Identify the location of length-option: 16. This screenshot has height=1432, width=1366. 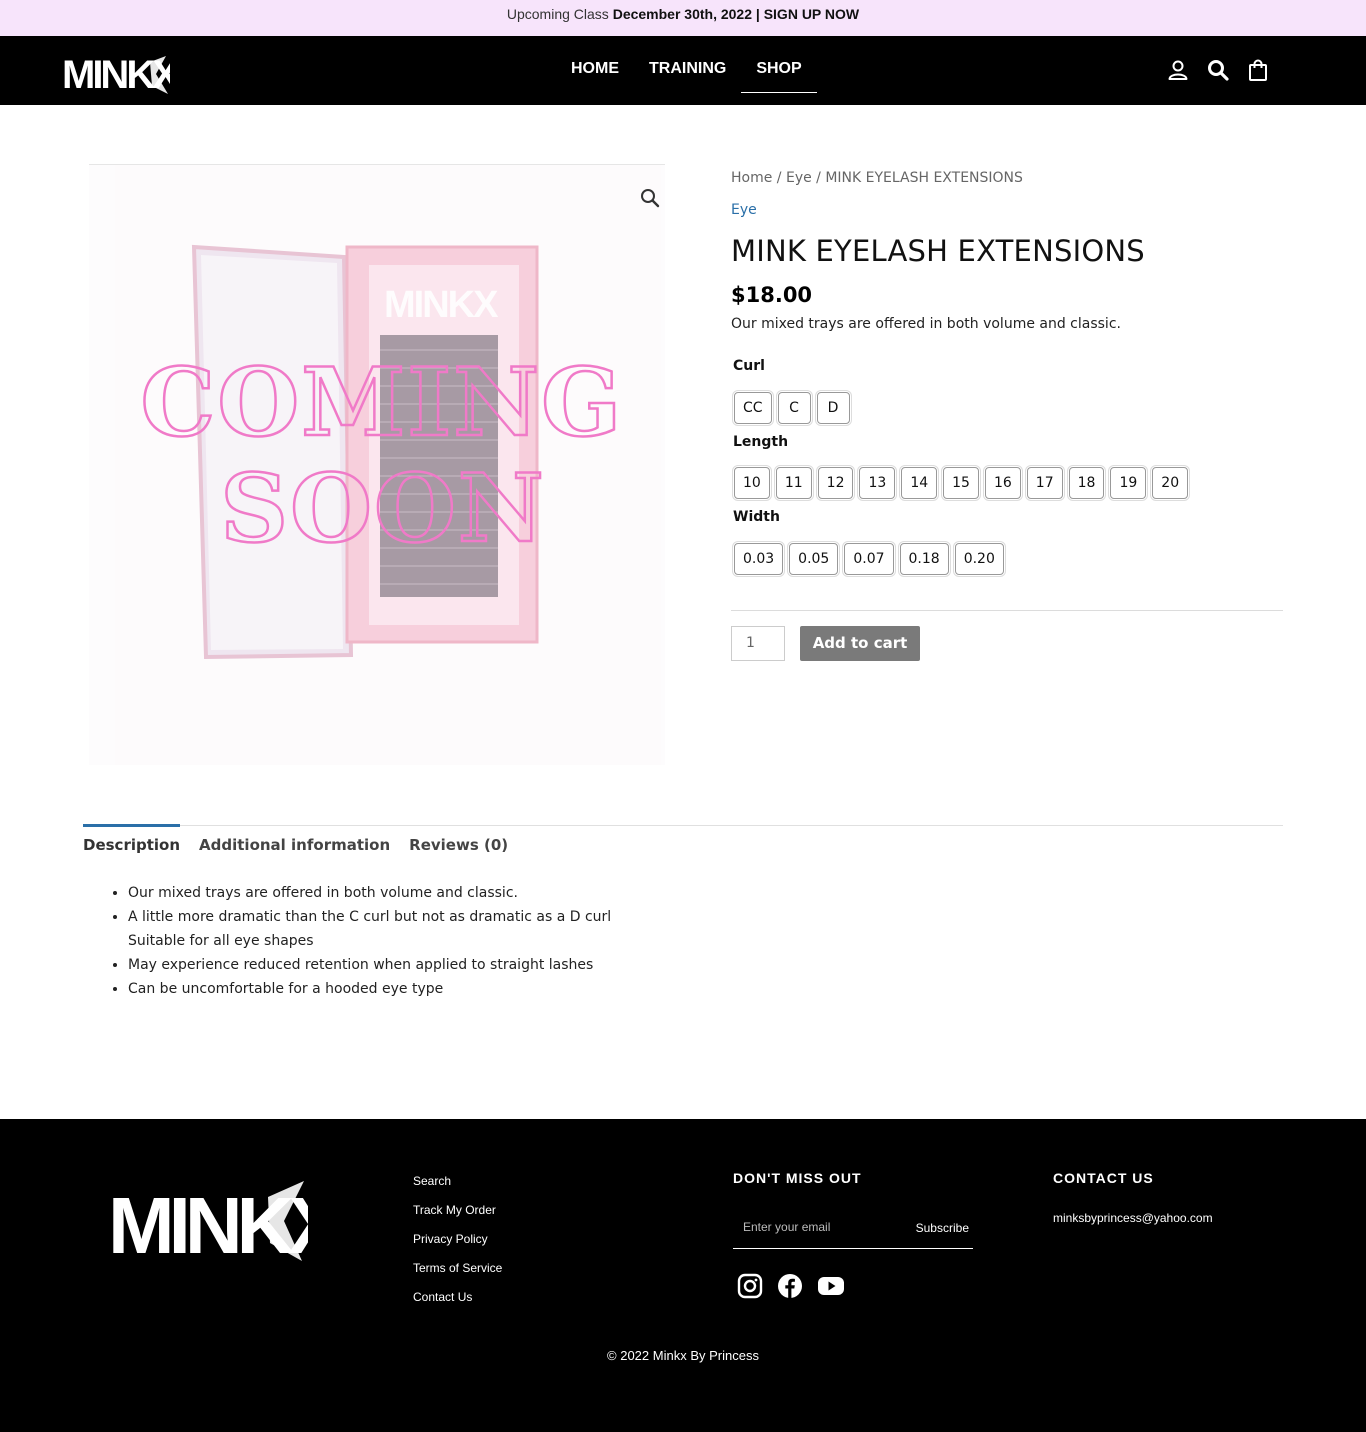
(1002, 483).